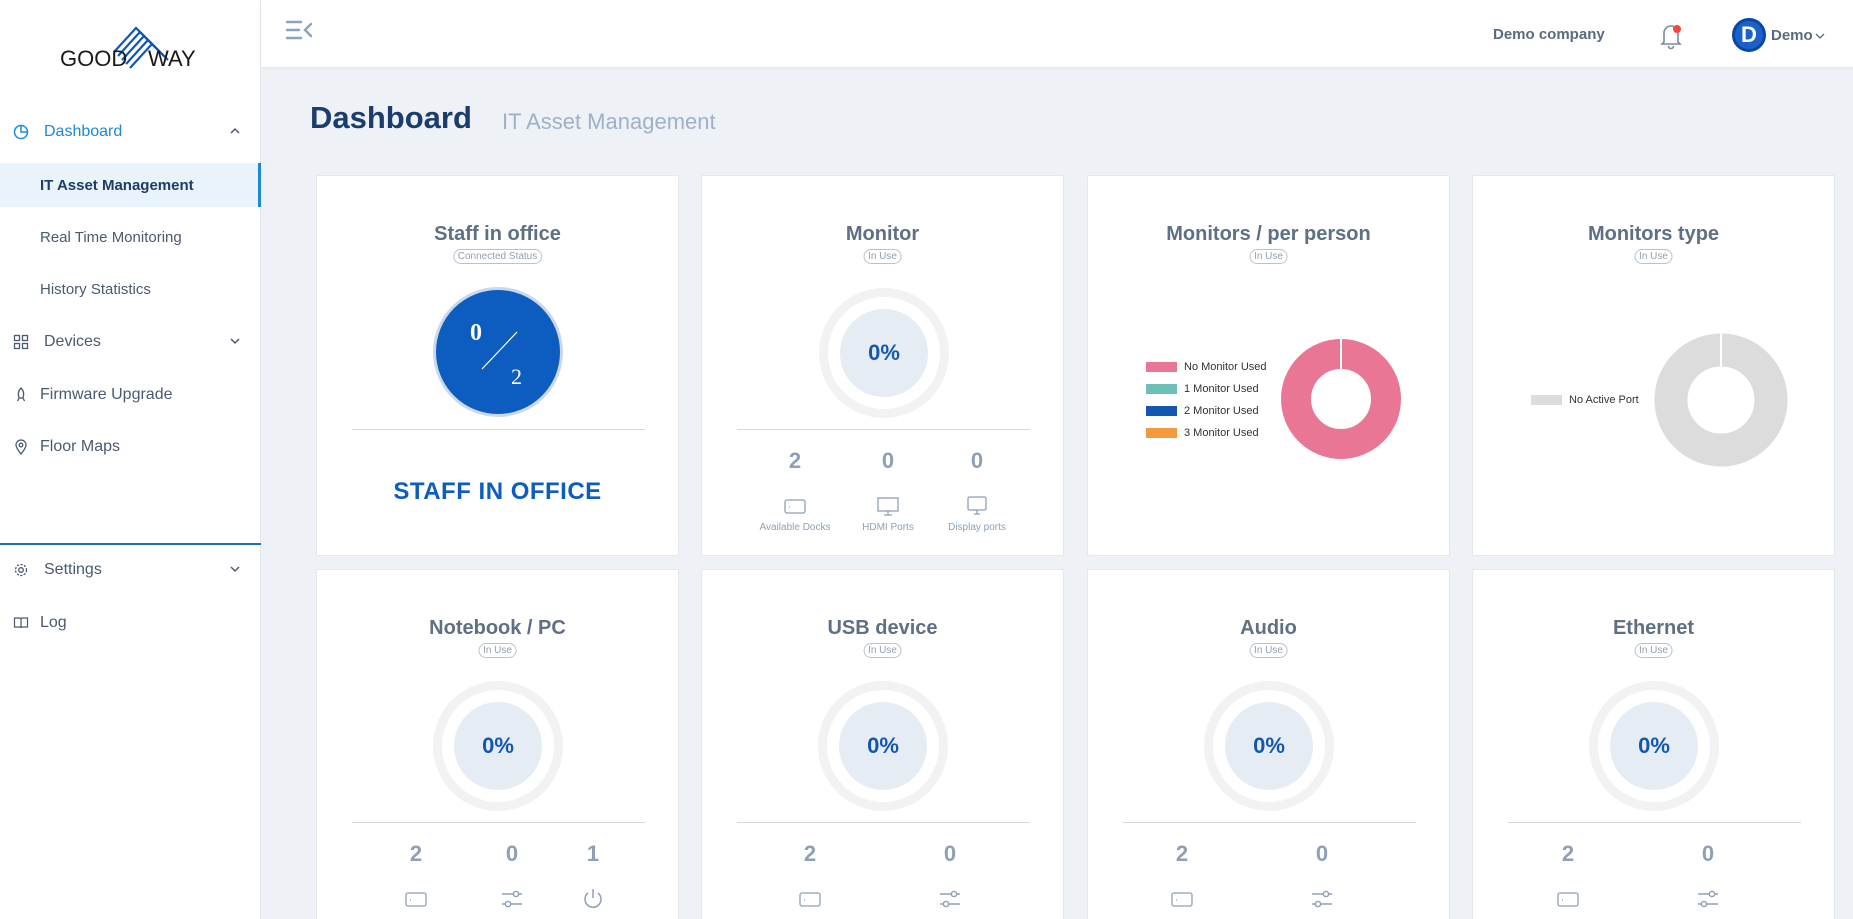 This screenshot has height=919, width=1853. I want to click on sidebar-item-label: Floor Maps, so click(80, 446).